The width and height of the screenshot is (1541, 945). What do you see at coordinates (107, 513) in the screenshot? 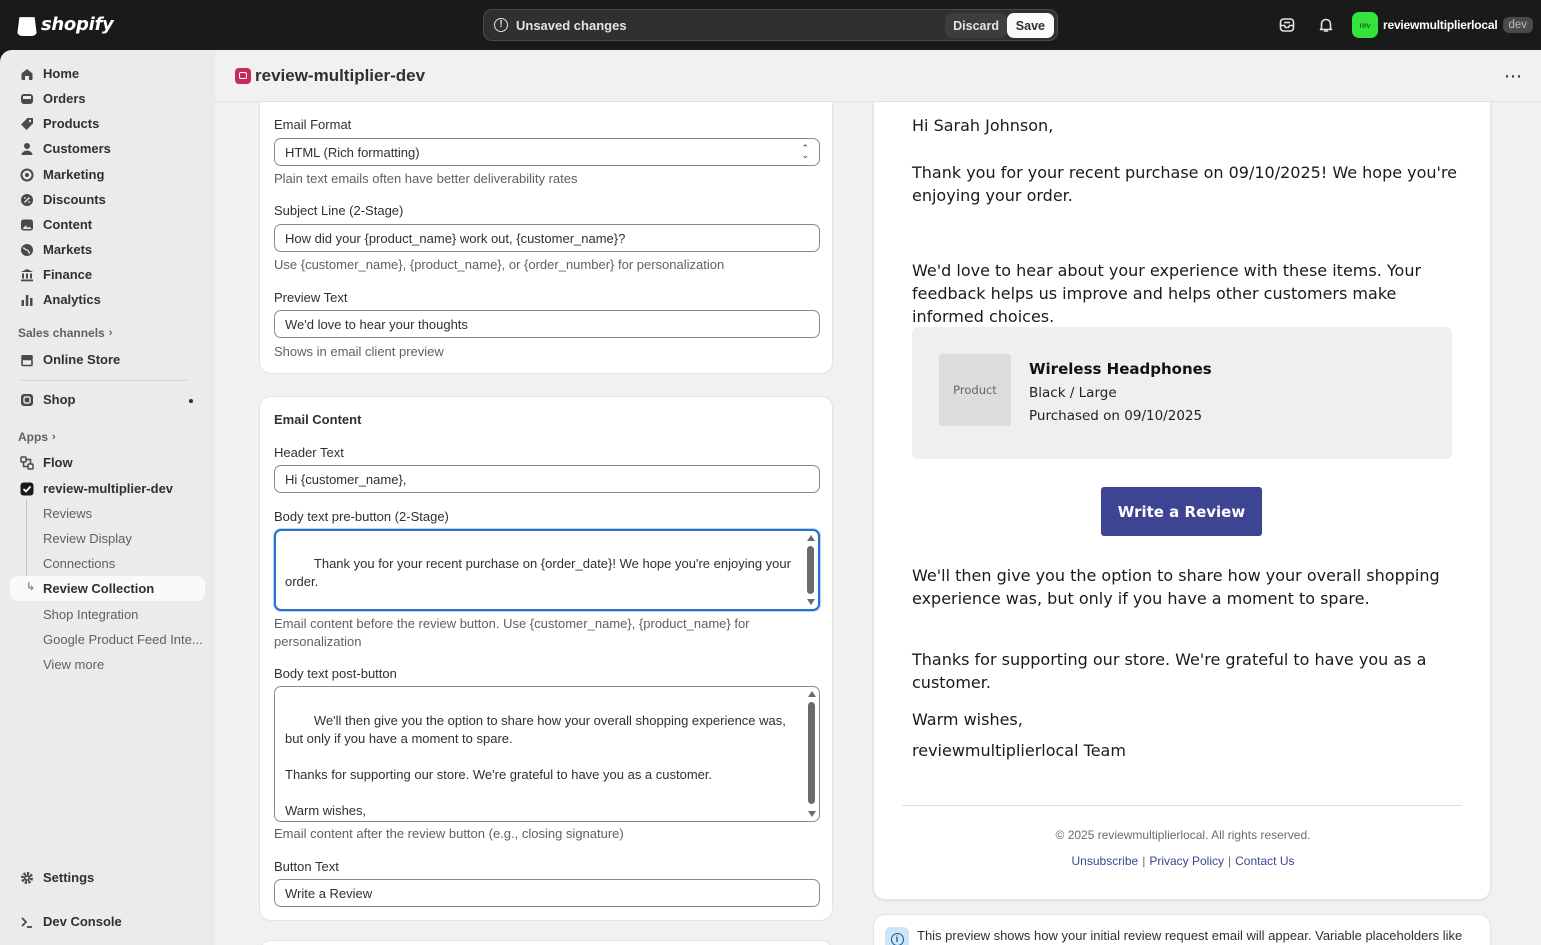
I see `sidebar-subitem-reviews: Reviews` at bounding box center [107, 513].